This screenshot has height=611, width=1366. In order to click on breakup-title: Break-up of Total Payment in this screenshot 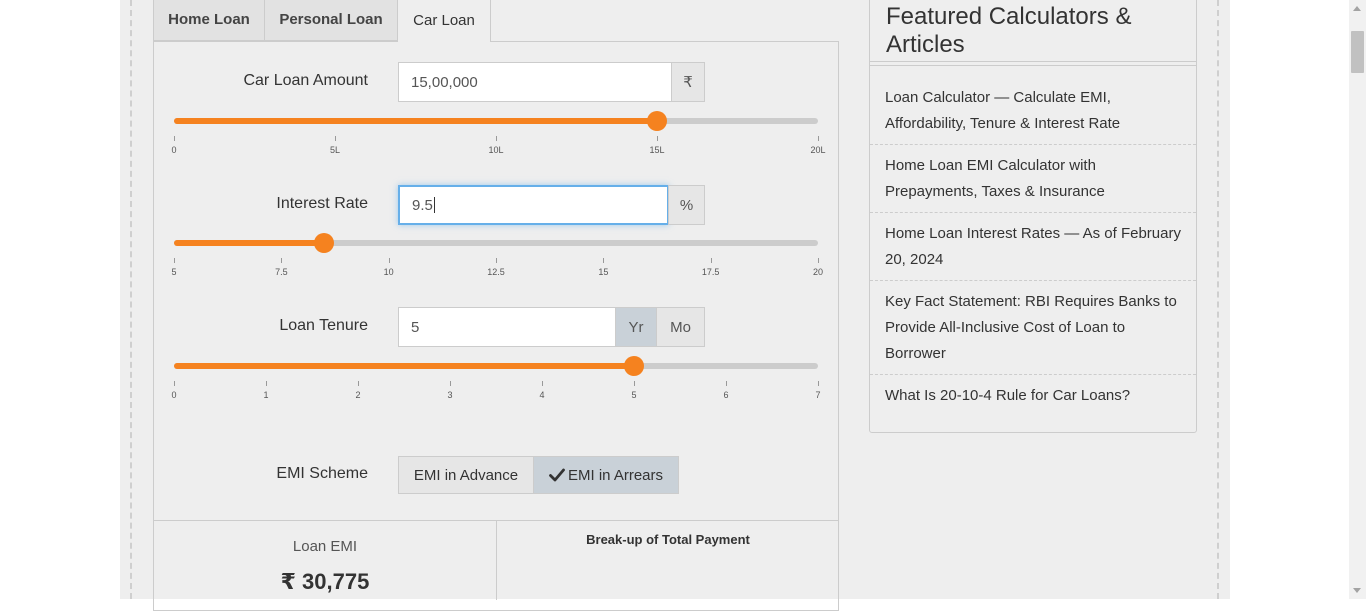, I will do `click(668, 539)`.